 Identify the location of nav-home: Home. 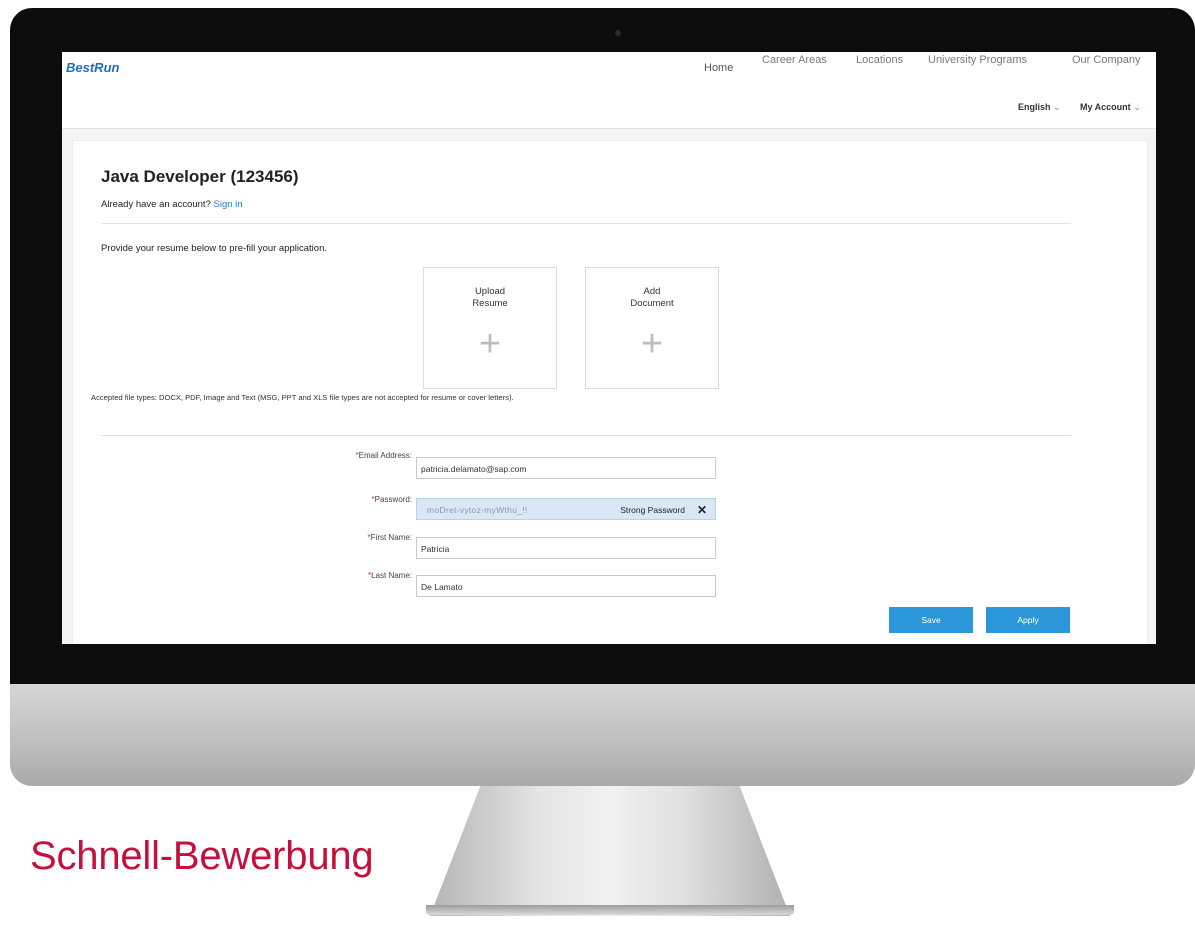
(718, 72).